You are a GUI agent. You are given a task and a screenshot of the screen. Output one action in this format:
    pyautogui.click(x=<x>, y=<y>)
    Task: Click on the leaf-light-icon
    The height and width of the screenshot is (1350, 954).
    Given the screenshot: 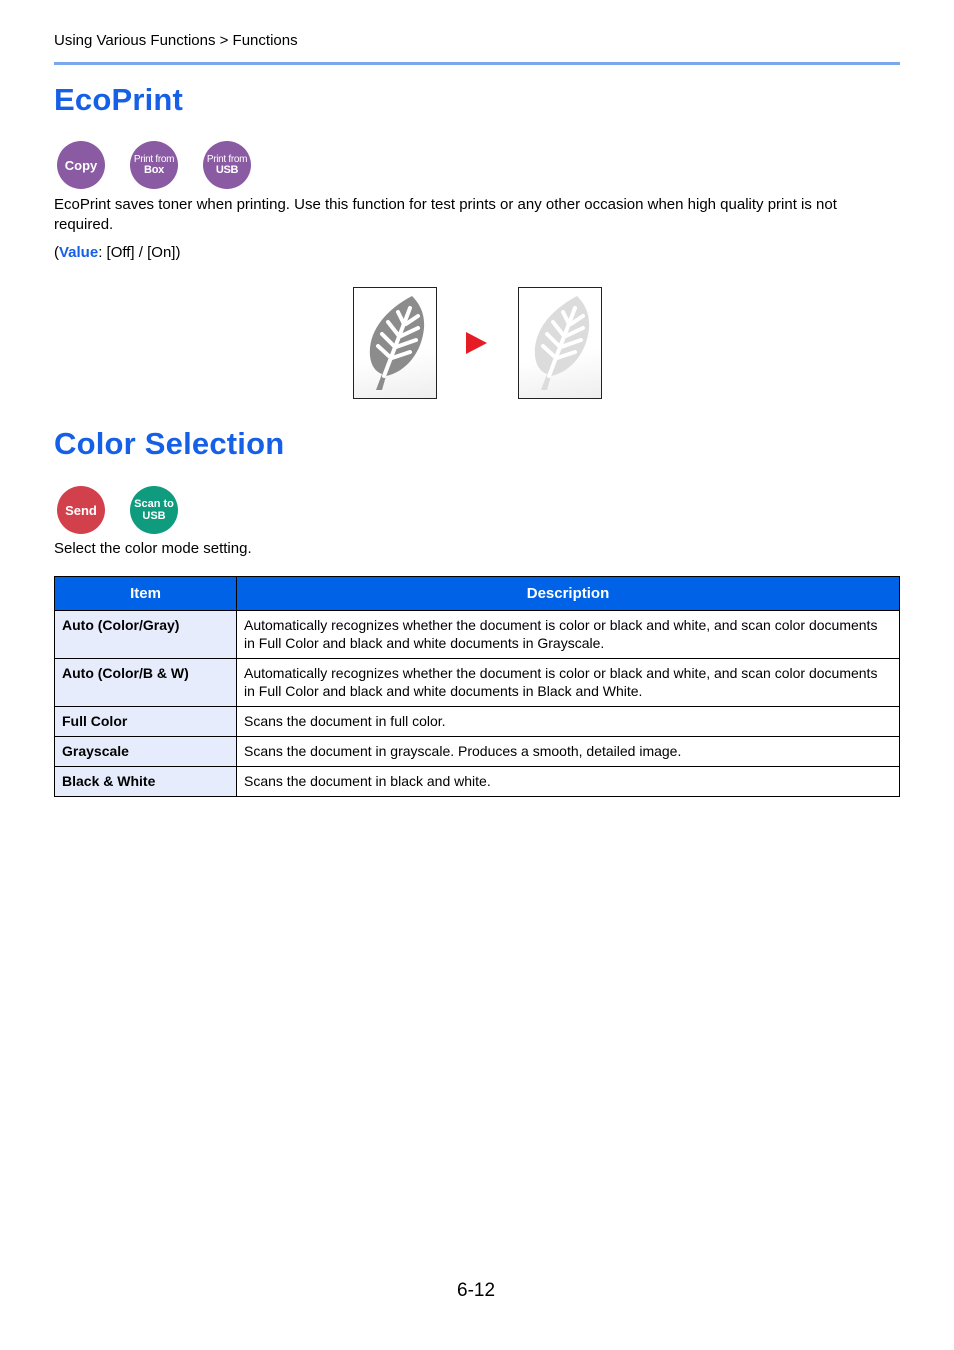 What is the action you would take?
    pyautogui.click(x=562, y=343)
    